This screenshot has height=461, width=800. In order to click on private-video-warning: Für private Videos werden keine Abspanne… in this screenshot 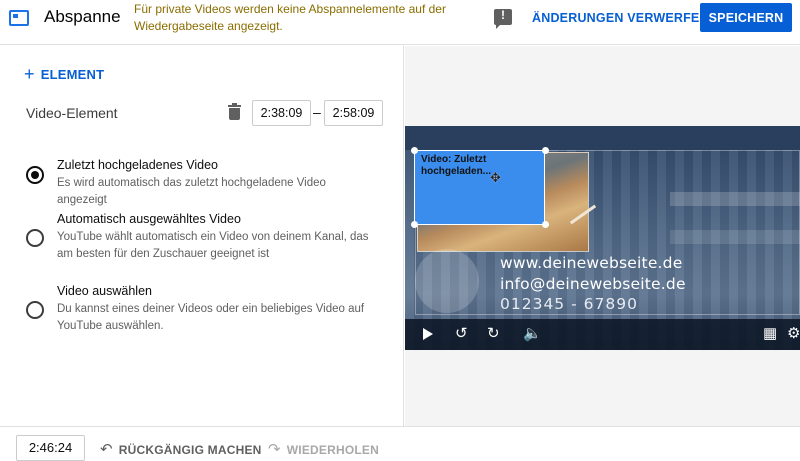, I will do `click(290, 17)`.